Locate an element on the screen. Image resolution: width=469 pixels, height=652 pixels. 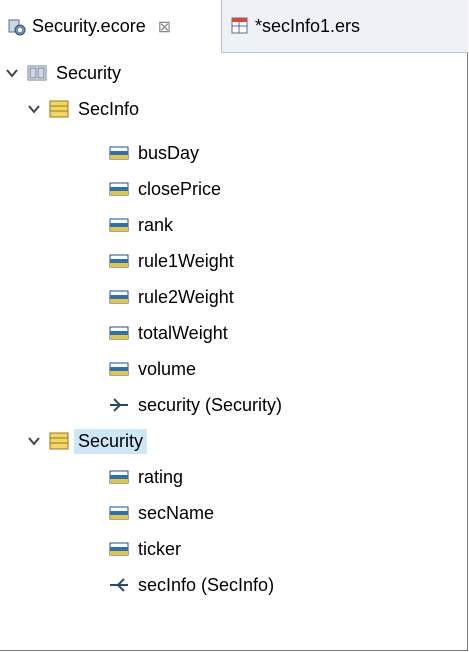
tree-node-class-security: Security is located at coordinates (87, 441).